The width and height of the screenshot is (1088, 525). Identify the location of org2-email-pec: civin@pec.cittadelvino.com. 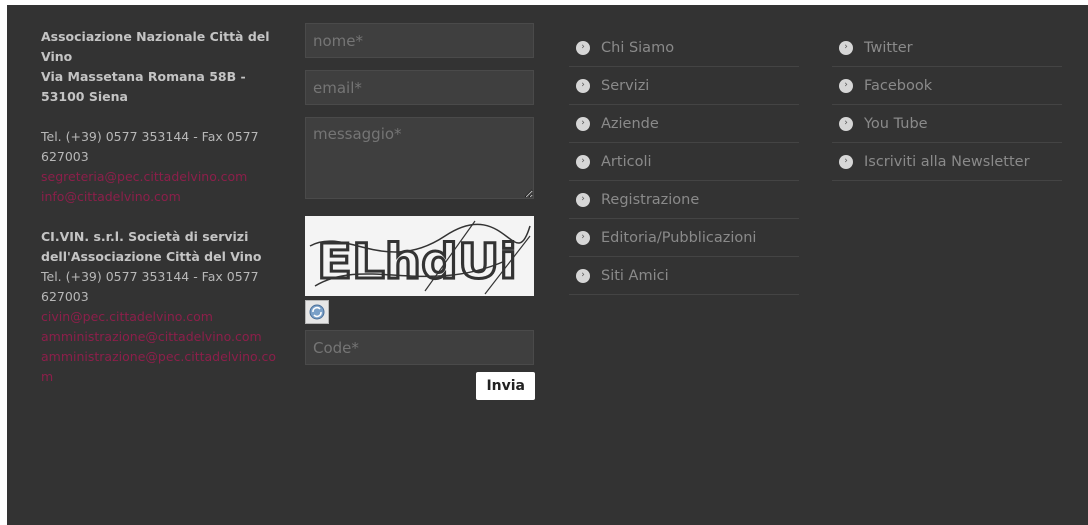
(158, 317).